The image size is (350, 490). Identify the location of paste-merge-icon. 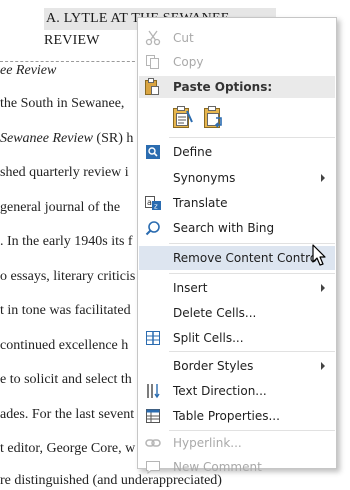
(213, 117).